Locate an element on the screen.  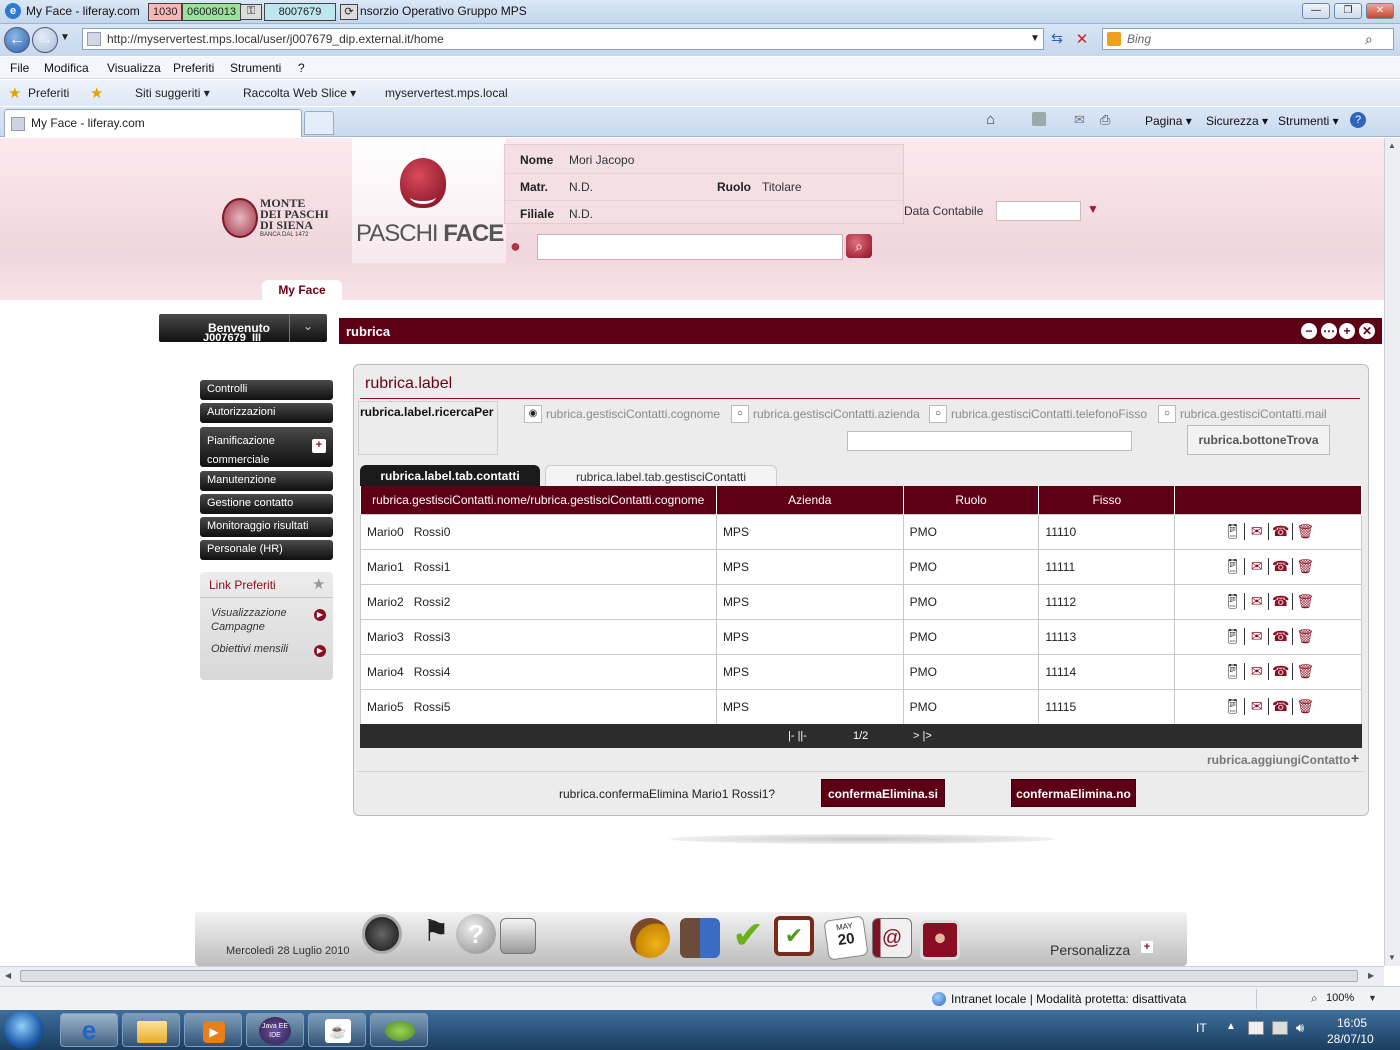
tab-my-face: My Face is located at coordinates (302, 290).